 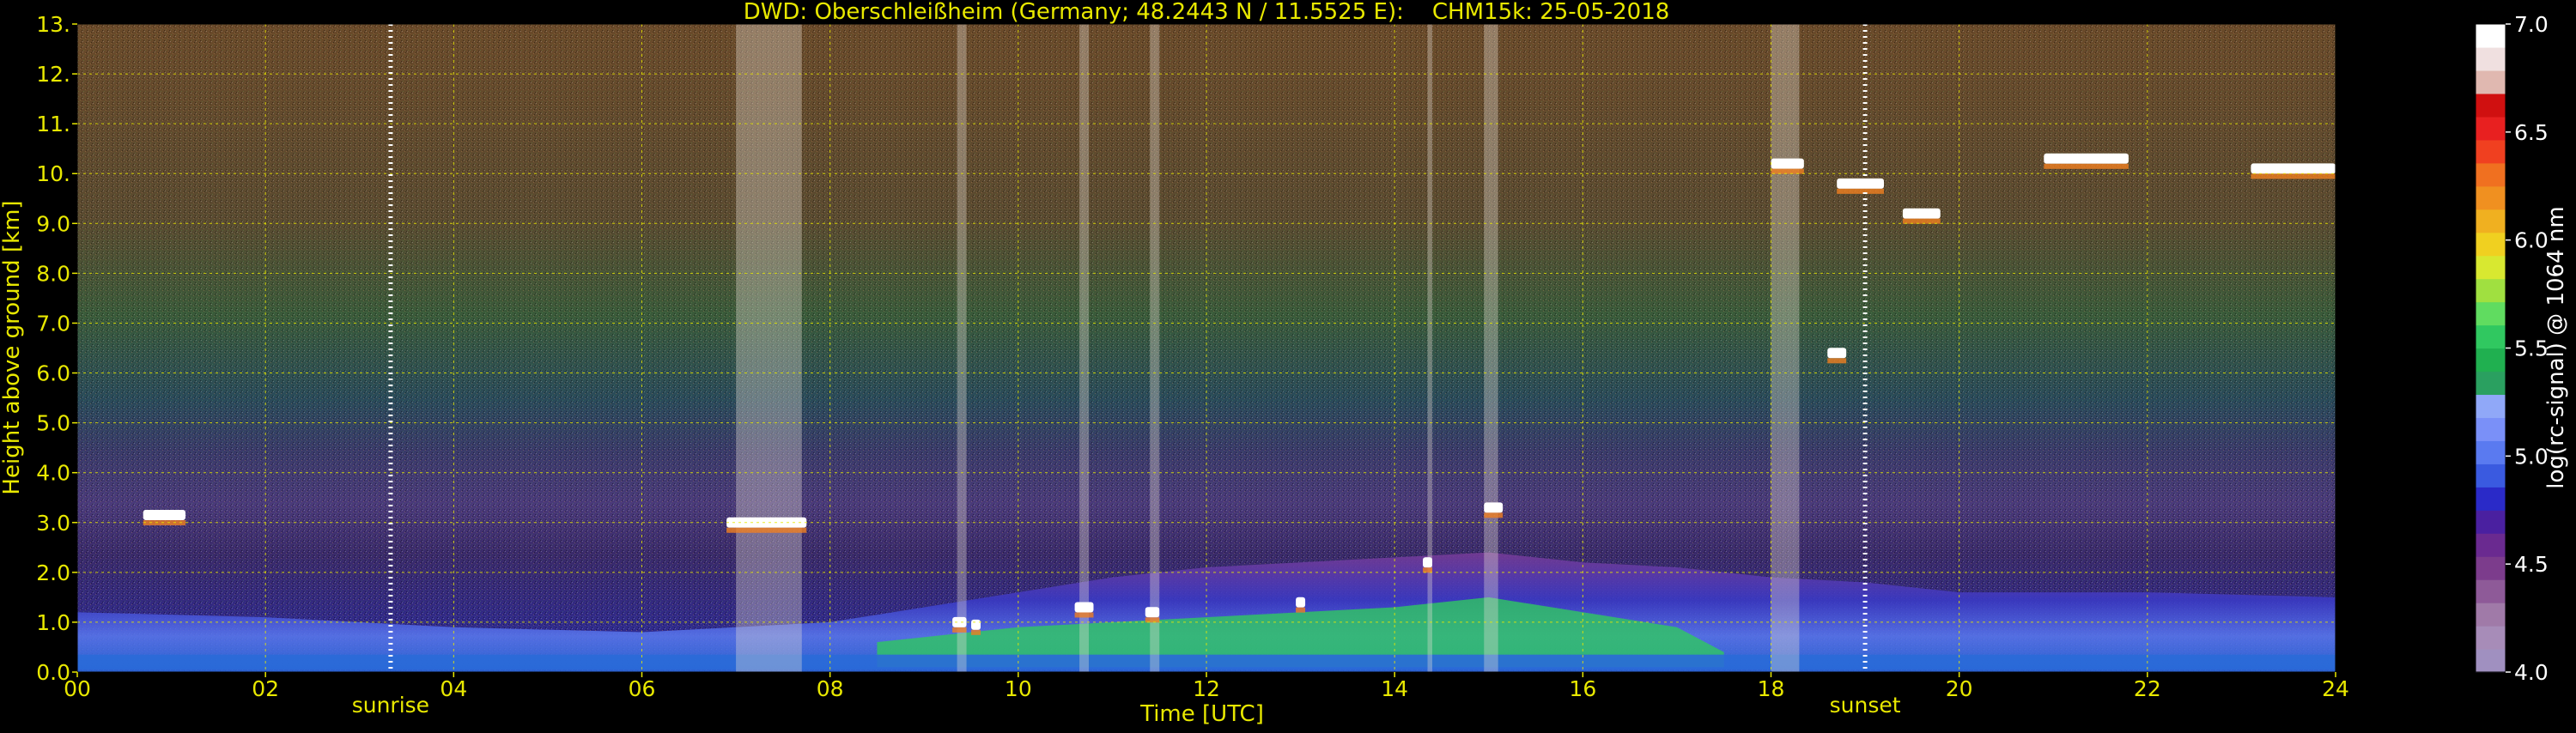 What do you see at coordinates (1018, 688) in the screenshot?
I see `x-tick-label: 10` at bounding box center [1018, 688].